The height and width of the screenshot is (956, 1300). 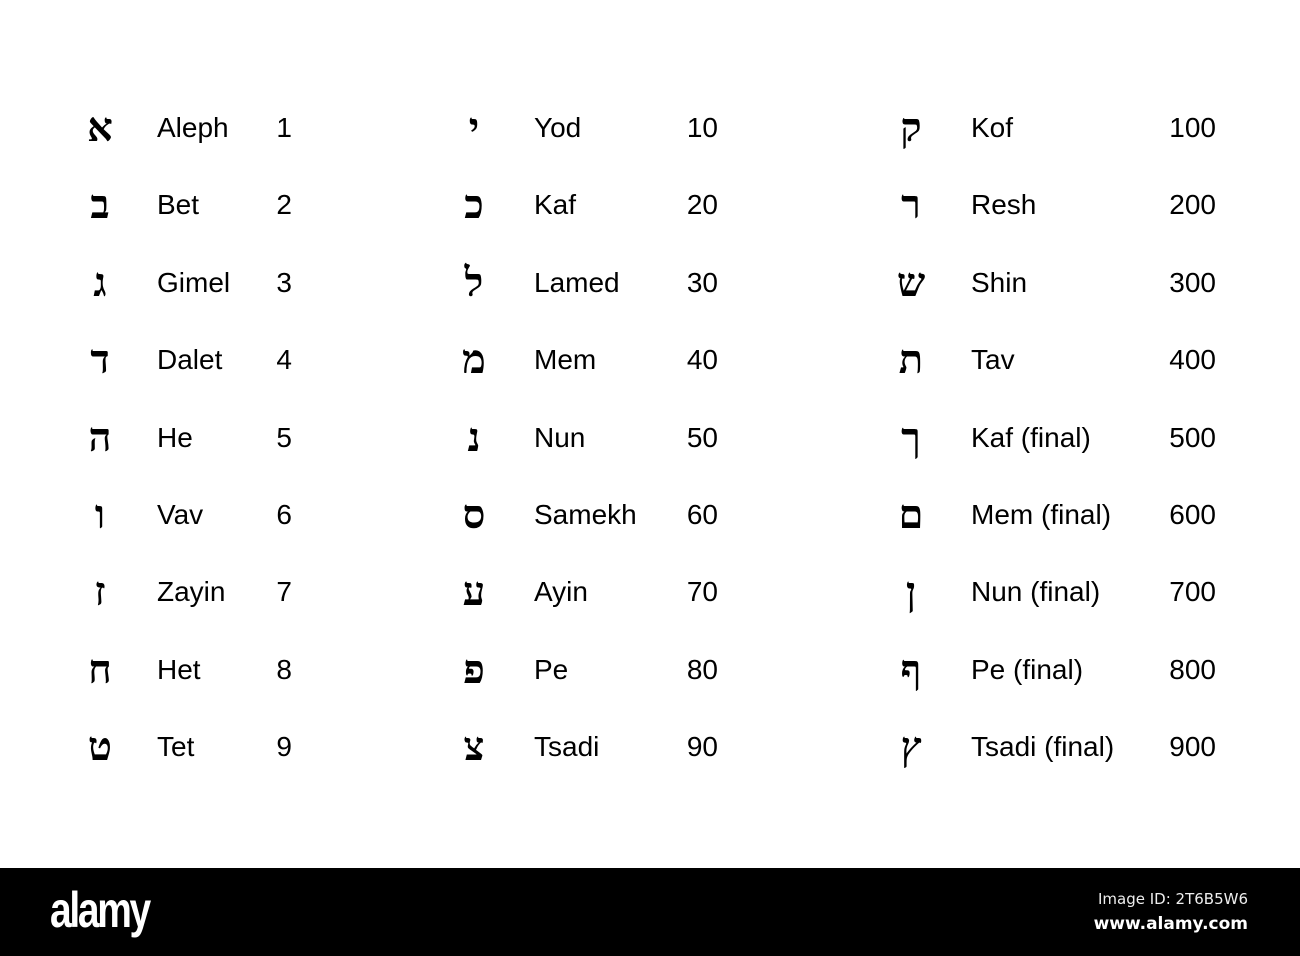 I want to click on hebrew-letter: ת, so click(x=911, y=360).